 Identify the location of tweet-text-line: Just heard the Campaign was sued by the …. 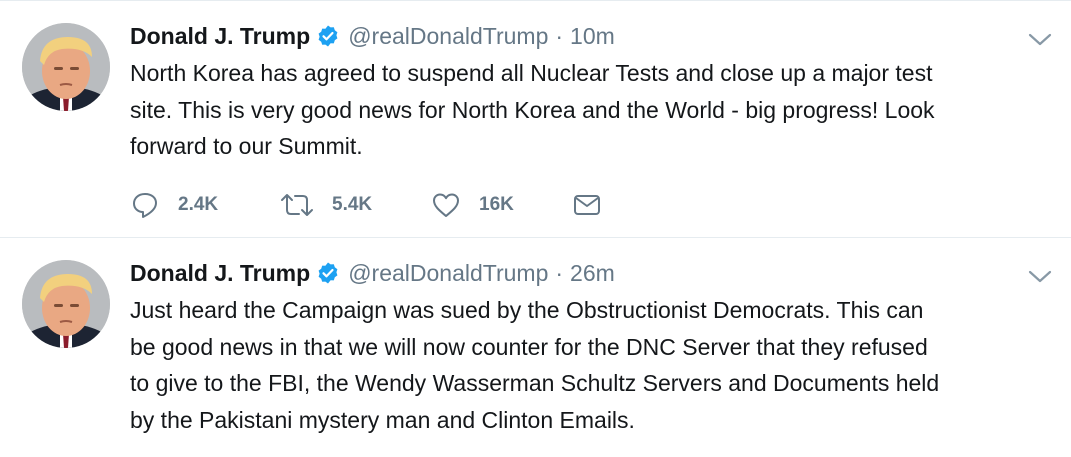
(527, 310).